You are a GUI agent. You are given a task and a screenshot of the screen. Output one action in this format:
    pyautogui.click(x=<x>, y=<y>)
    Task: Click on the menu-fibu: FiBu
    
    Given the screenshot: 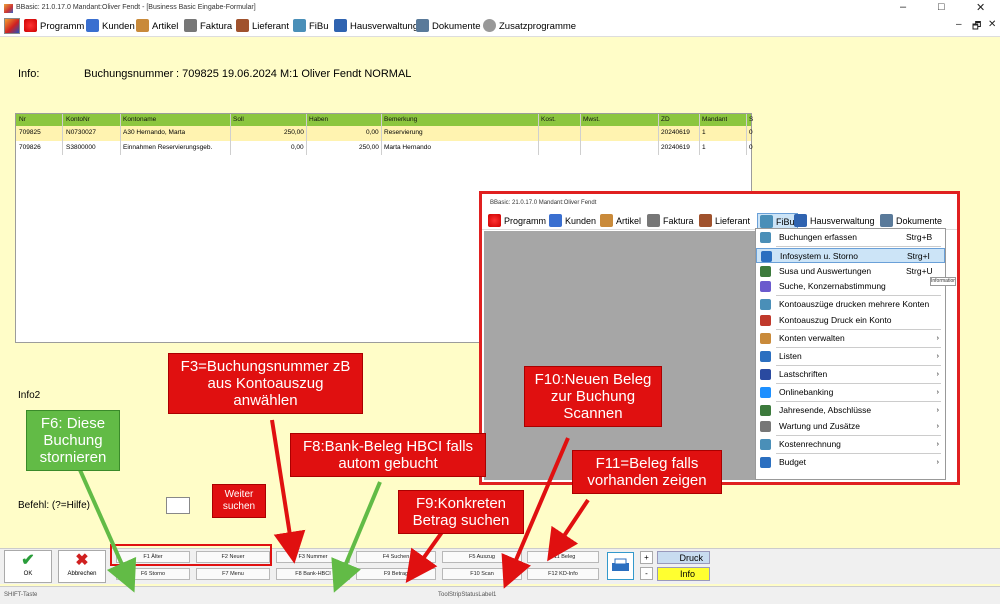 What is the action you would take?
    pyautogui.click(x=311, y=27)
    